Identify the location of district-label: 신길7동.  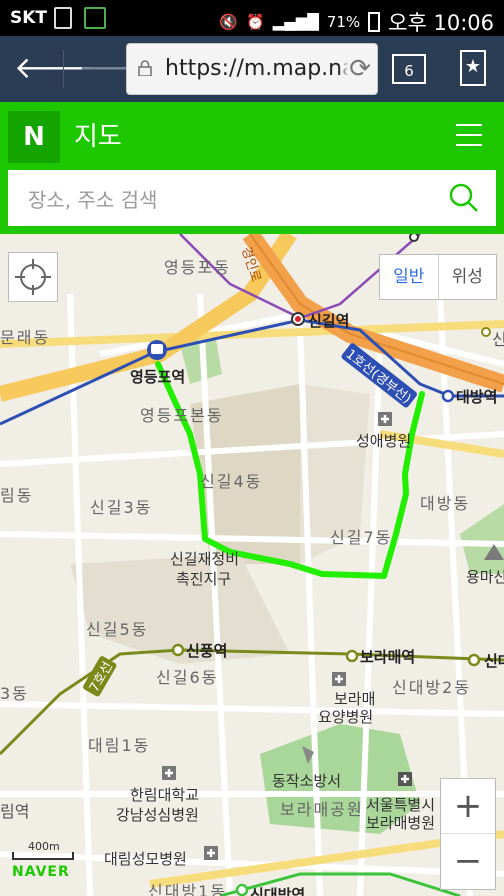
(361, 537).